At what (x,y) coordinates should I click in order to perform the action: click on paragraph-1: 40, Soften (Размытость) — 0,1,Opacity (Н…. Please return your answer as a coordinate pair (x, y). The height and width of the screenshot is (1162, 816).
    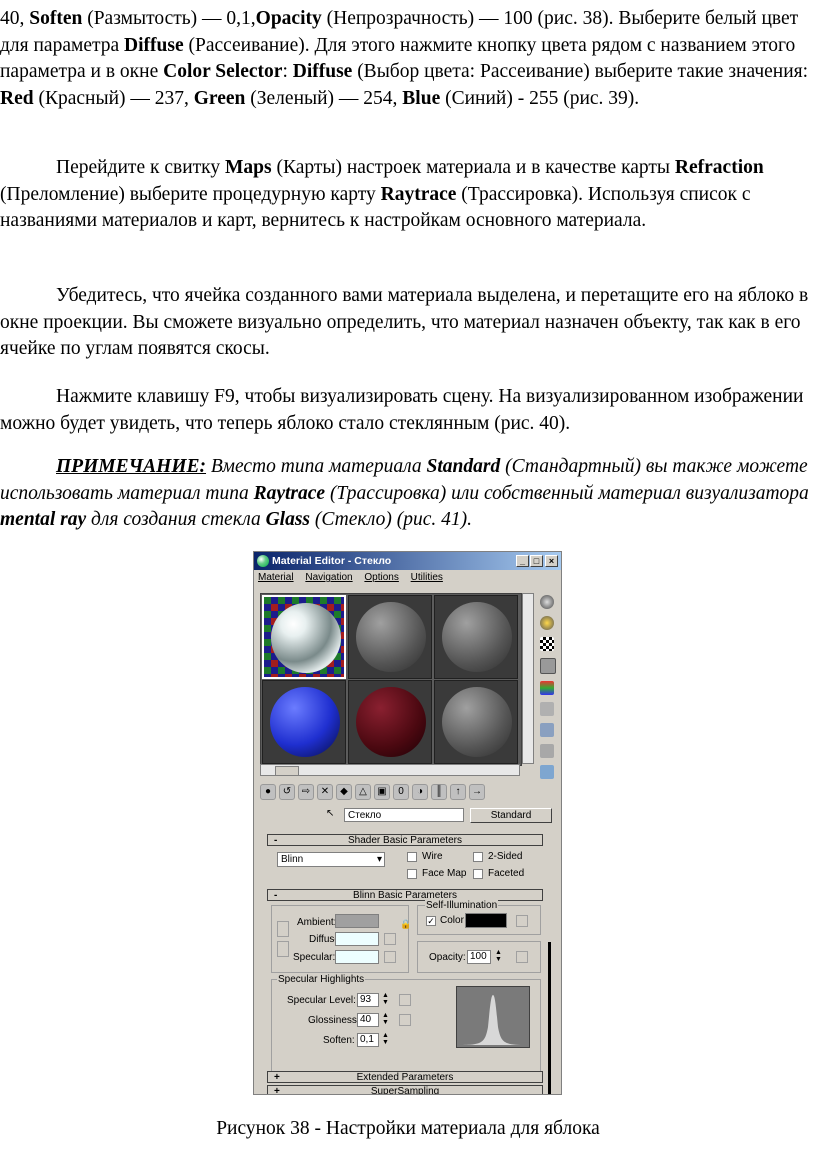
    Looking at the image, I should click on (404, 58).